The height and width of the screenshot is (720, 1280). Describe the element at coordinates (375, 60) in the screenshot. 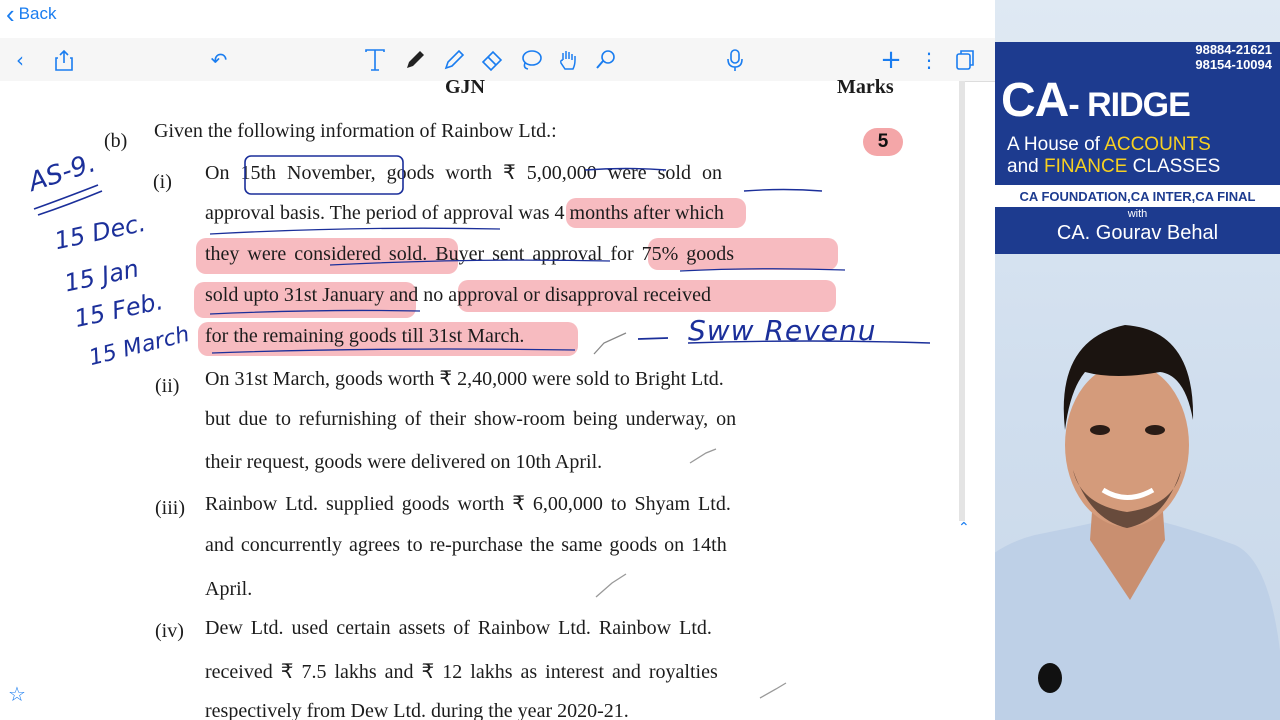

I see `text-tool-icon` at that location.